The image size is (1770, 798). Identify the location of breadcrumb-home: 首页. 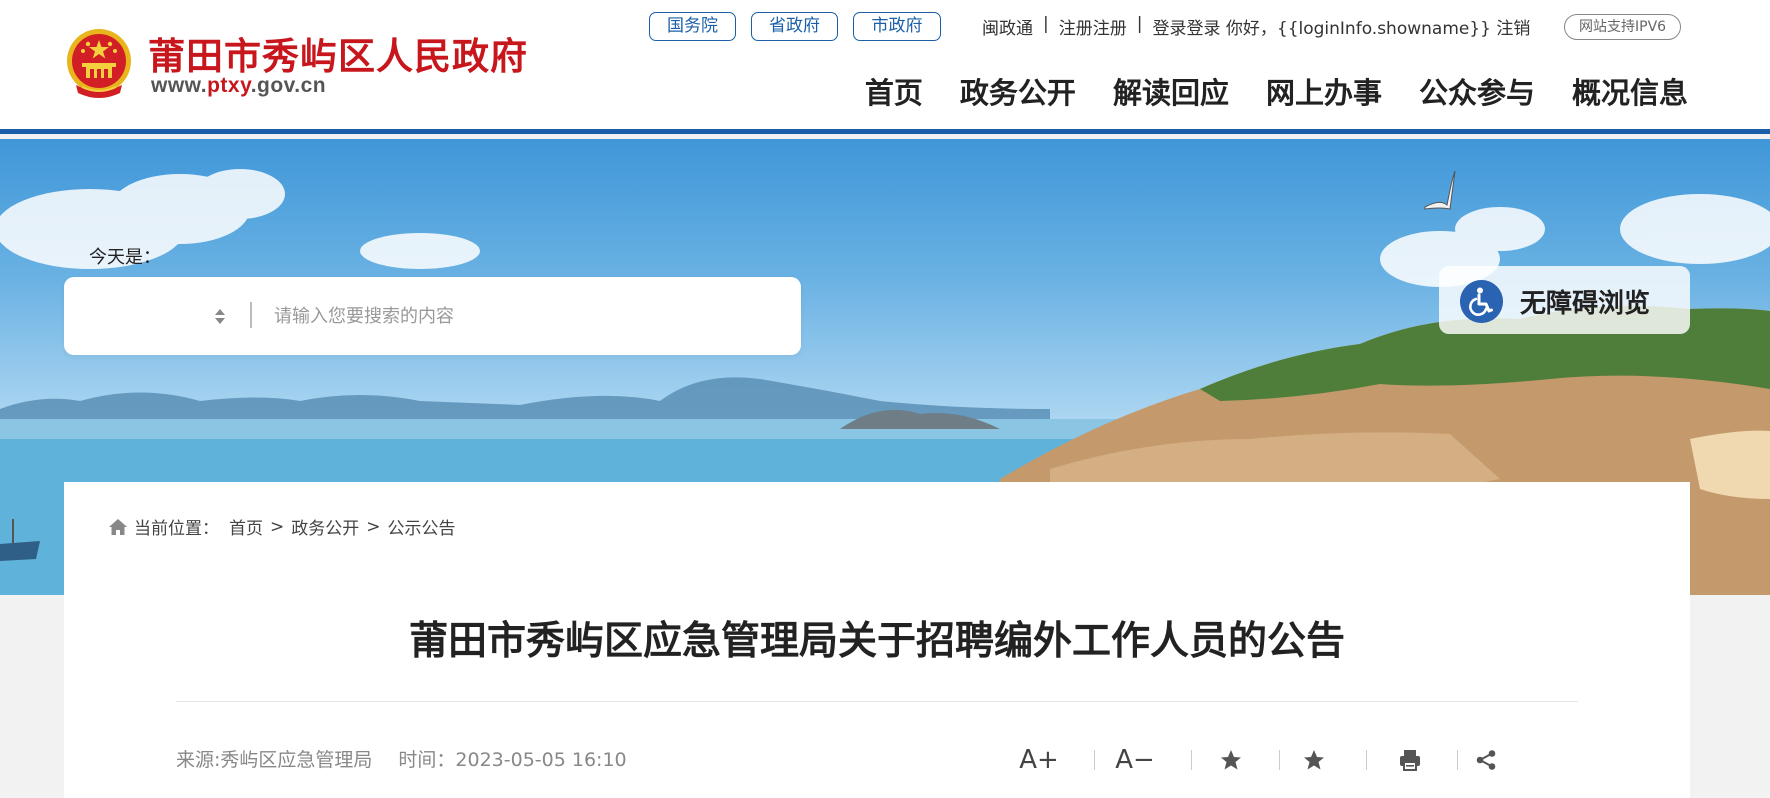
(246, 526).